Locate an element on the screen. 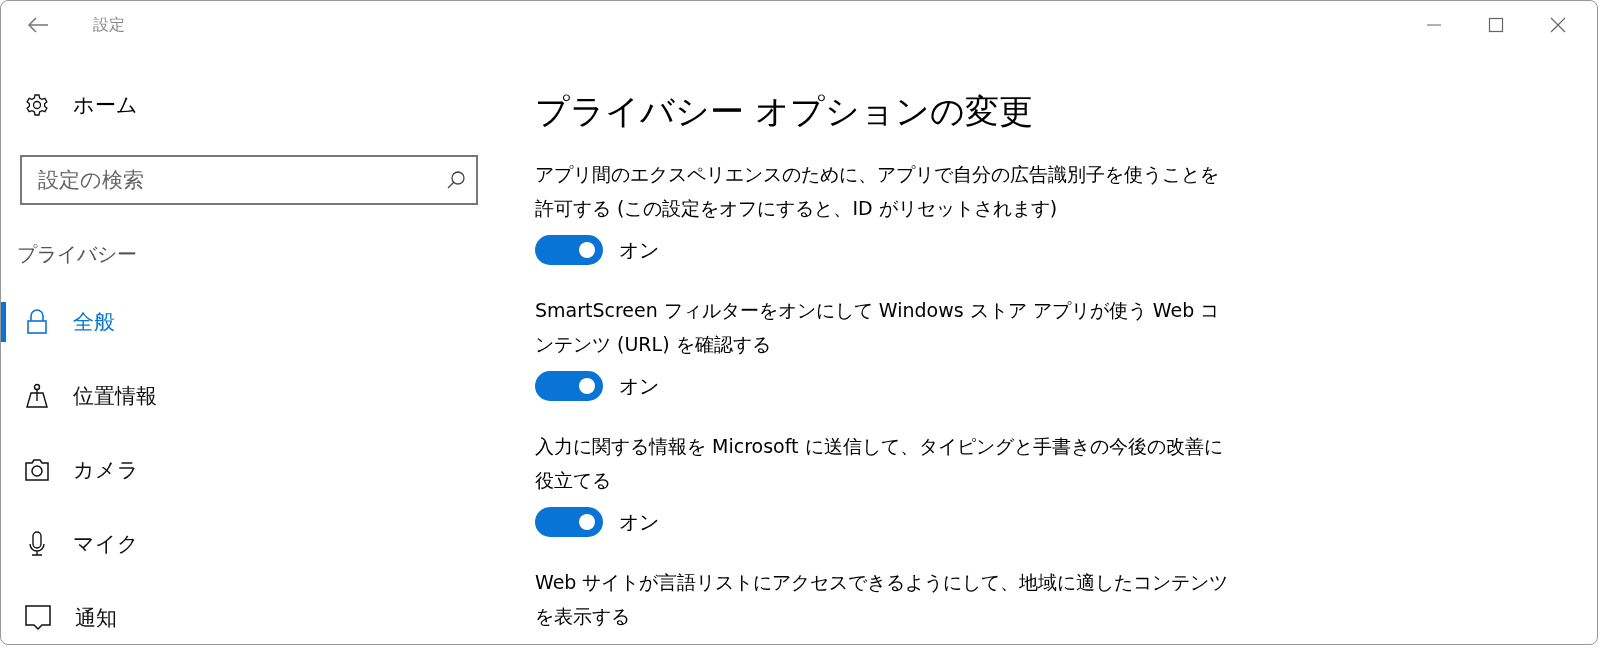 This screenshot has width=1600, height=666. home-link: ホーム is located at coordinates (81, 105).